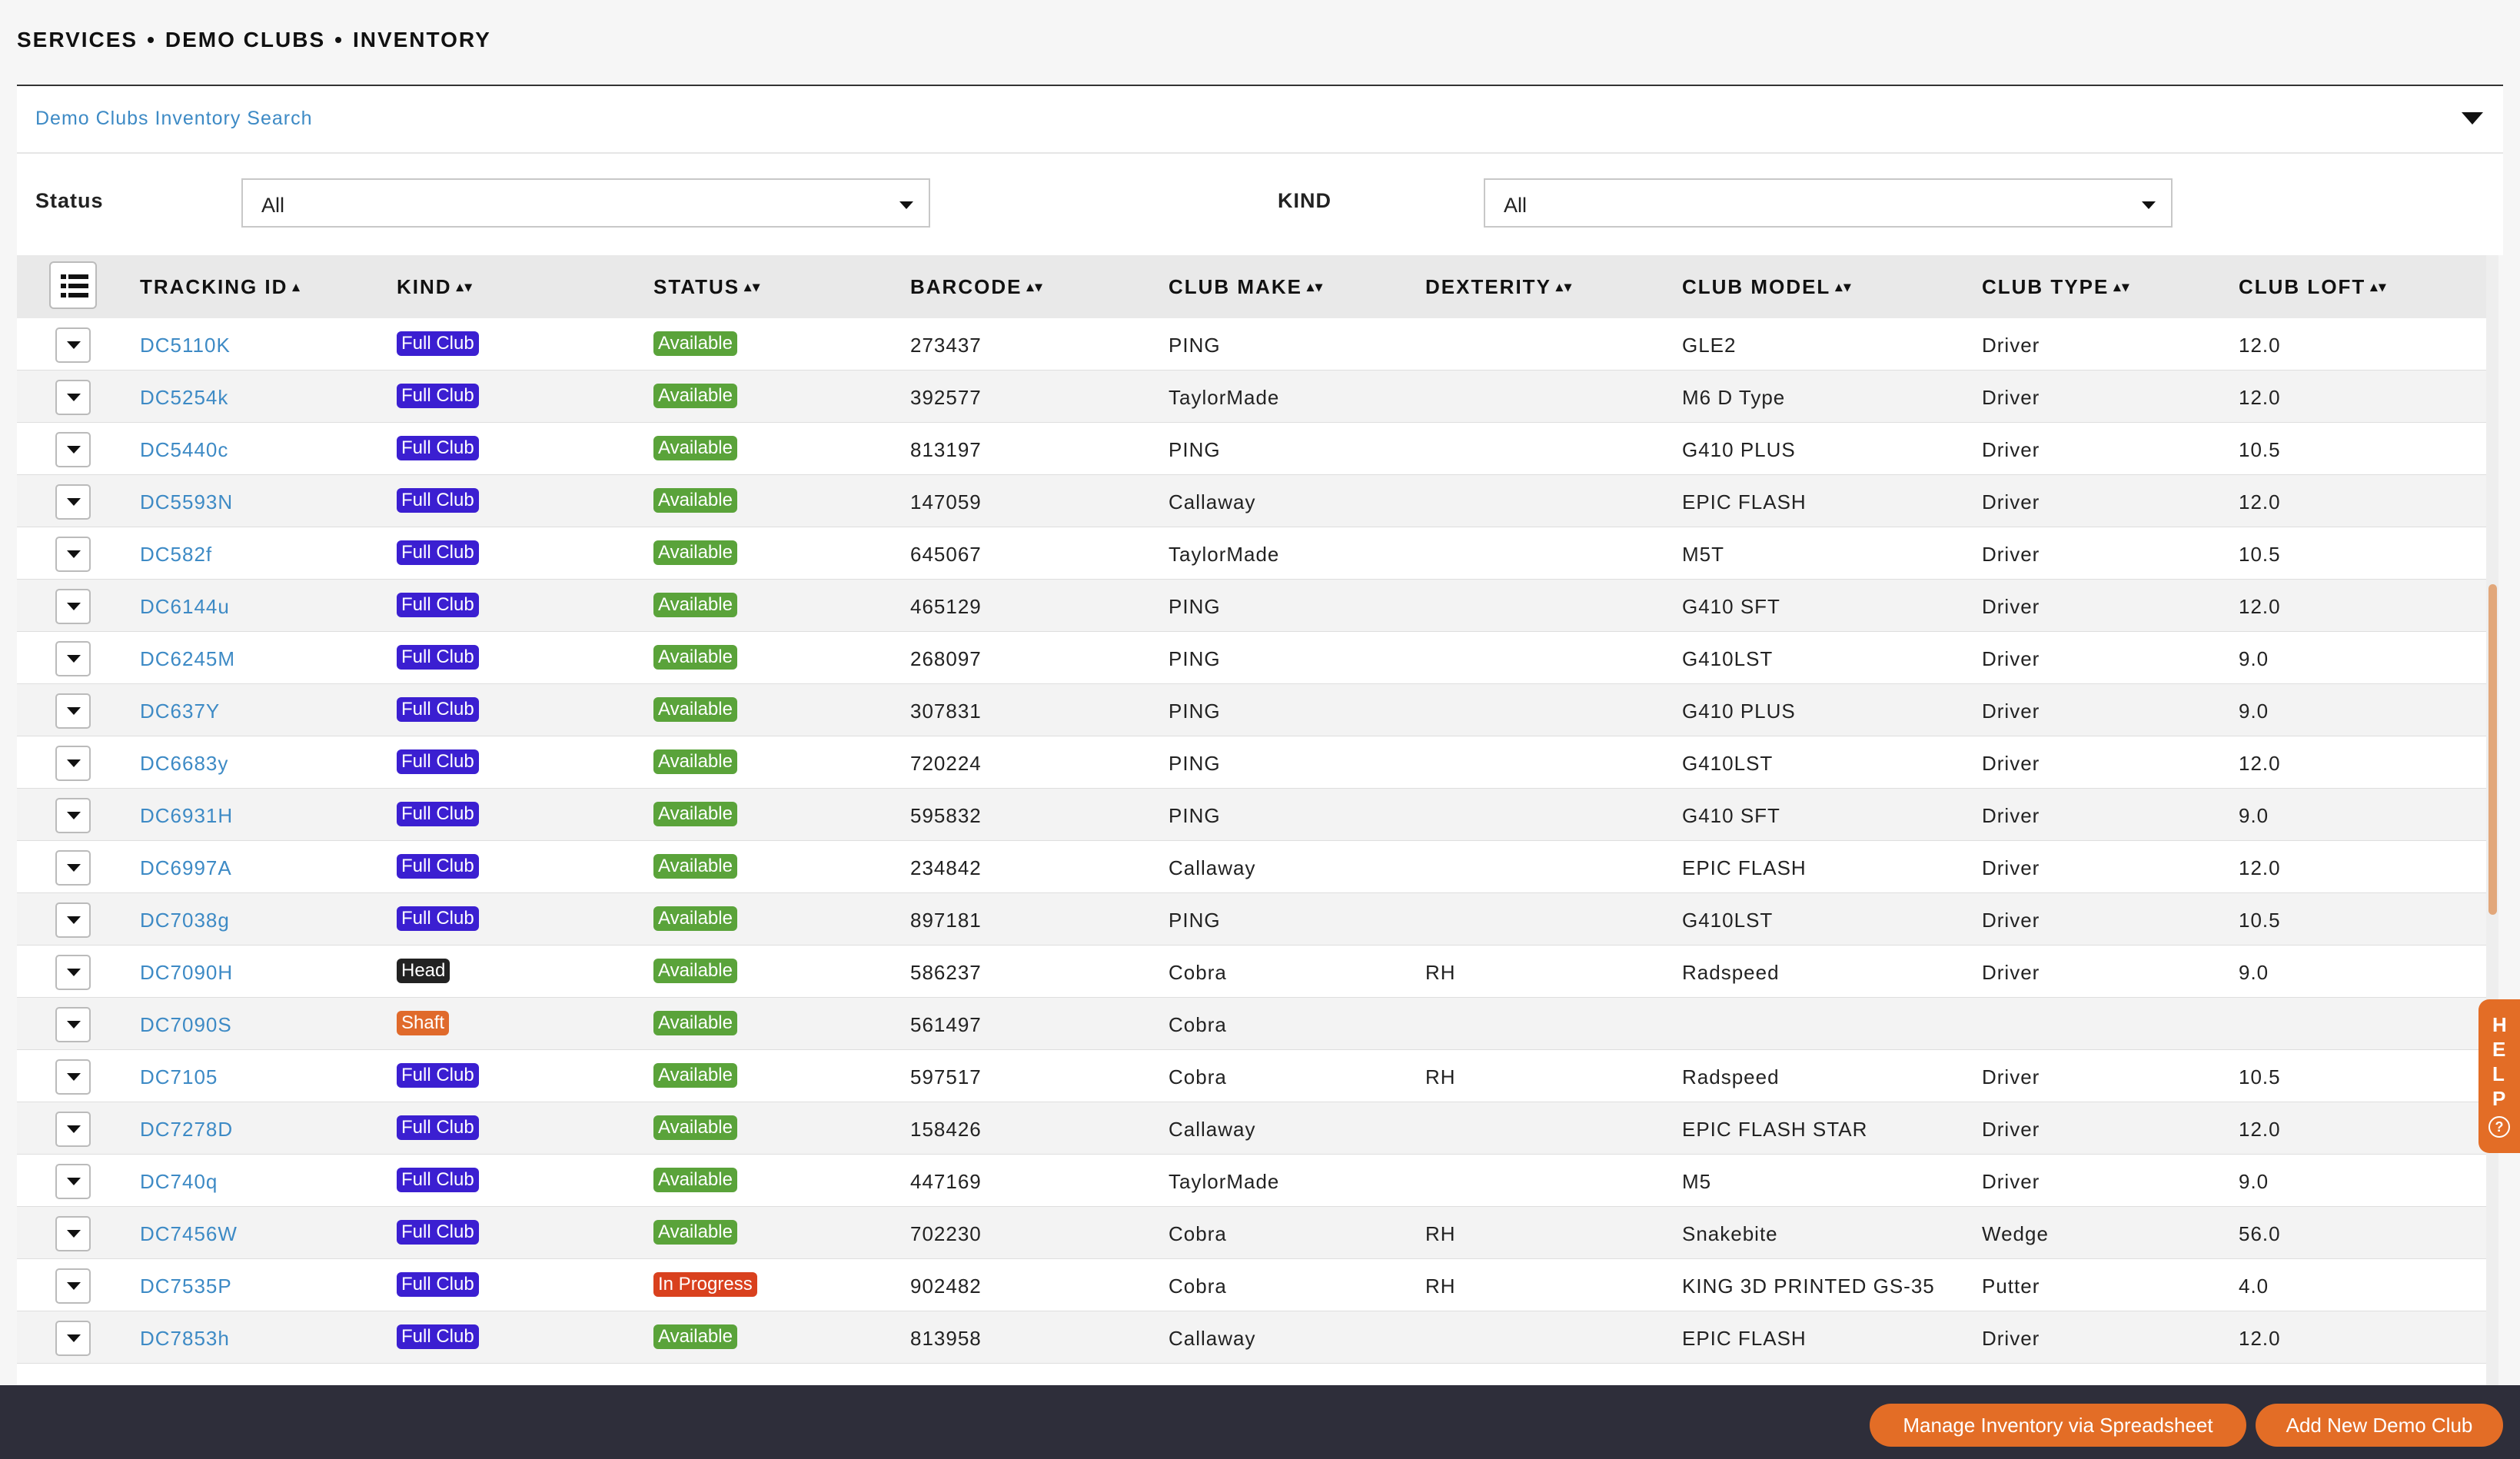 This screenshot has height=1459, width=2520. I want to click on tracking-id-link: DC582f, so click(176, 555).